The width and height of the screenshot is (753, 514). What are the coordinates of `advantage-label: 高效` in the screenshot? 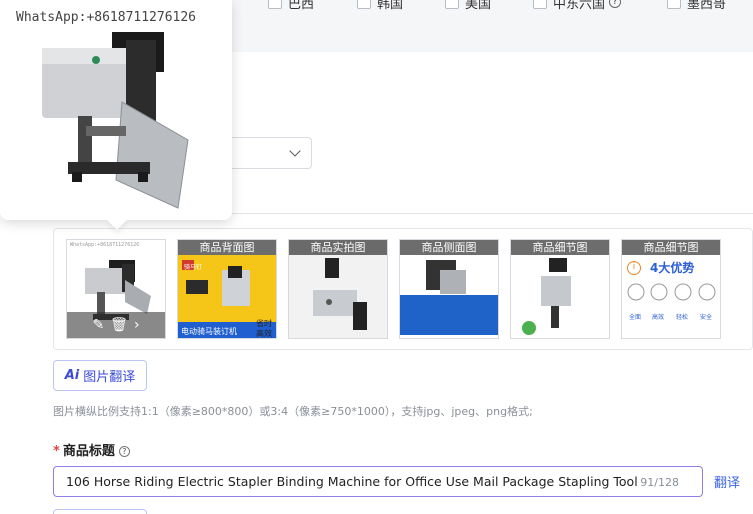 It's located at (658, 317).